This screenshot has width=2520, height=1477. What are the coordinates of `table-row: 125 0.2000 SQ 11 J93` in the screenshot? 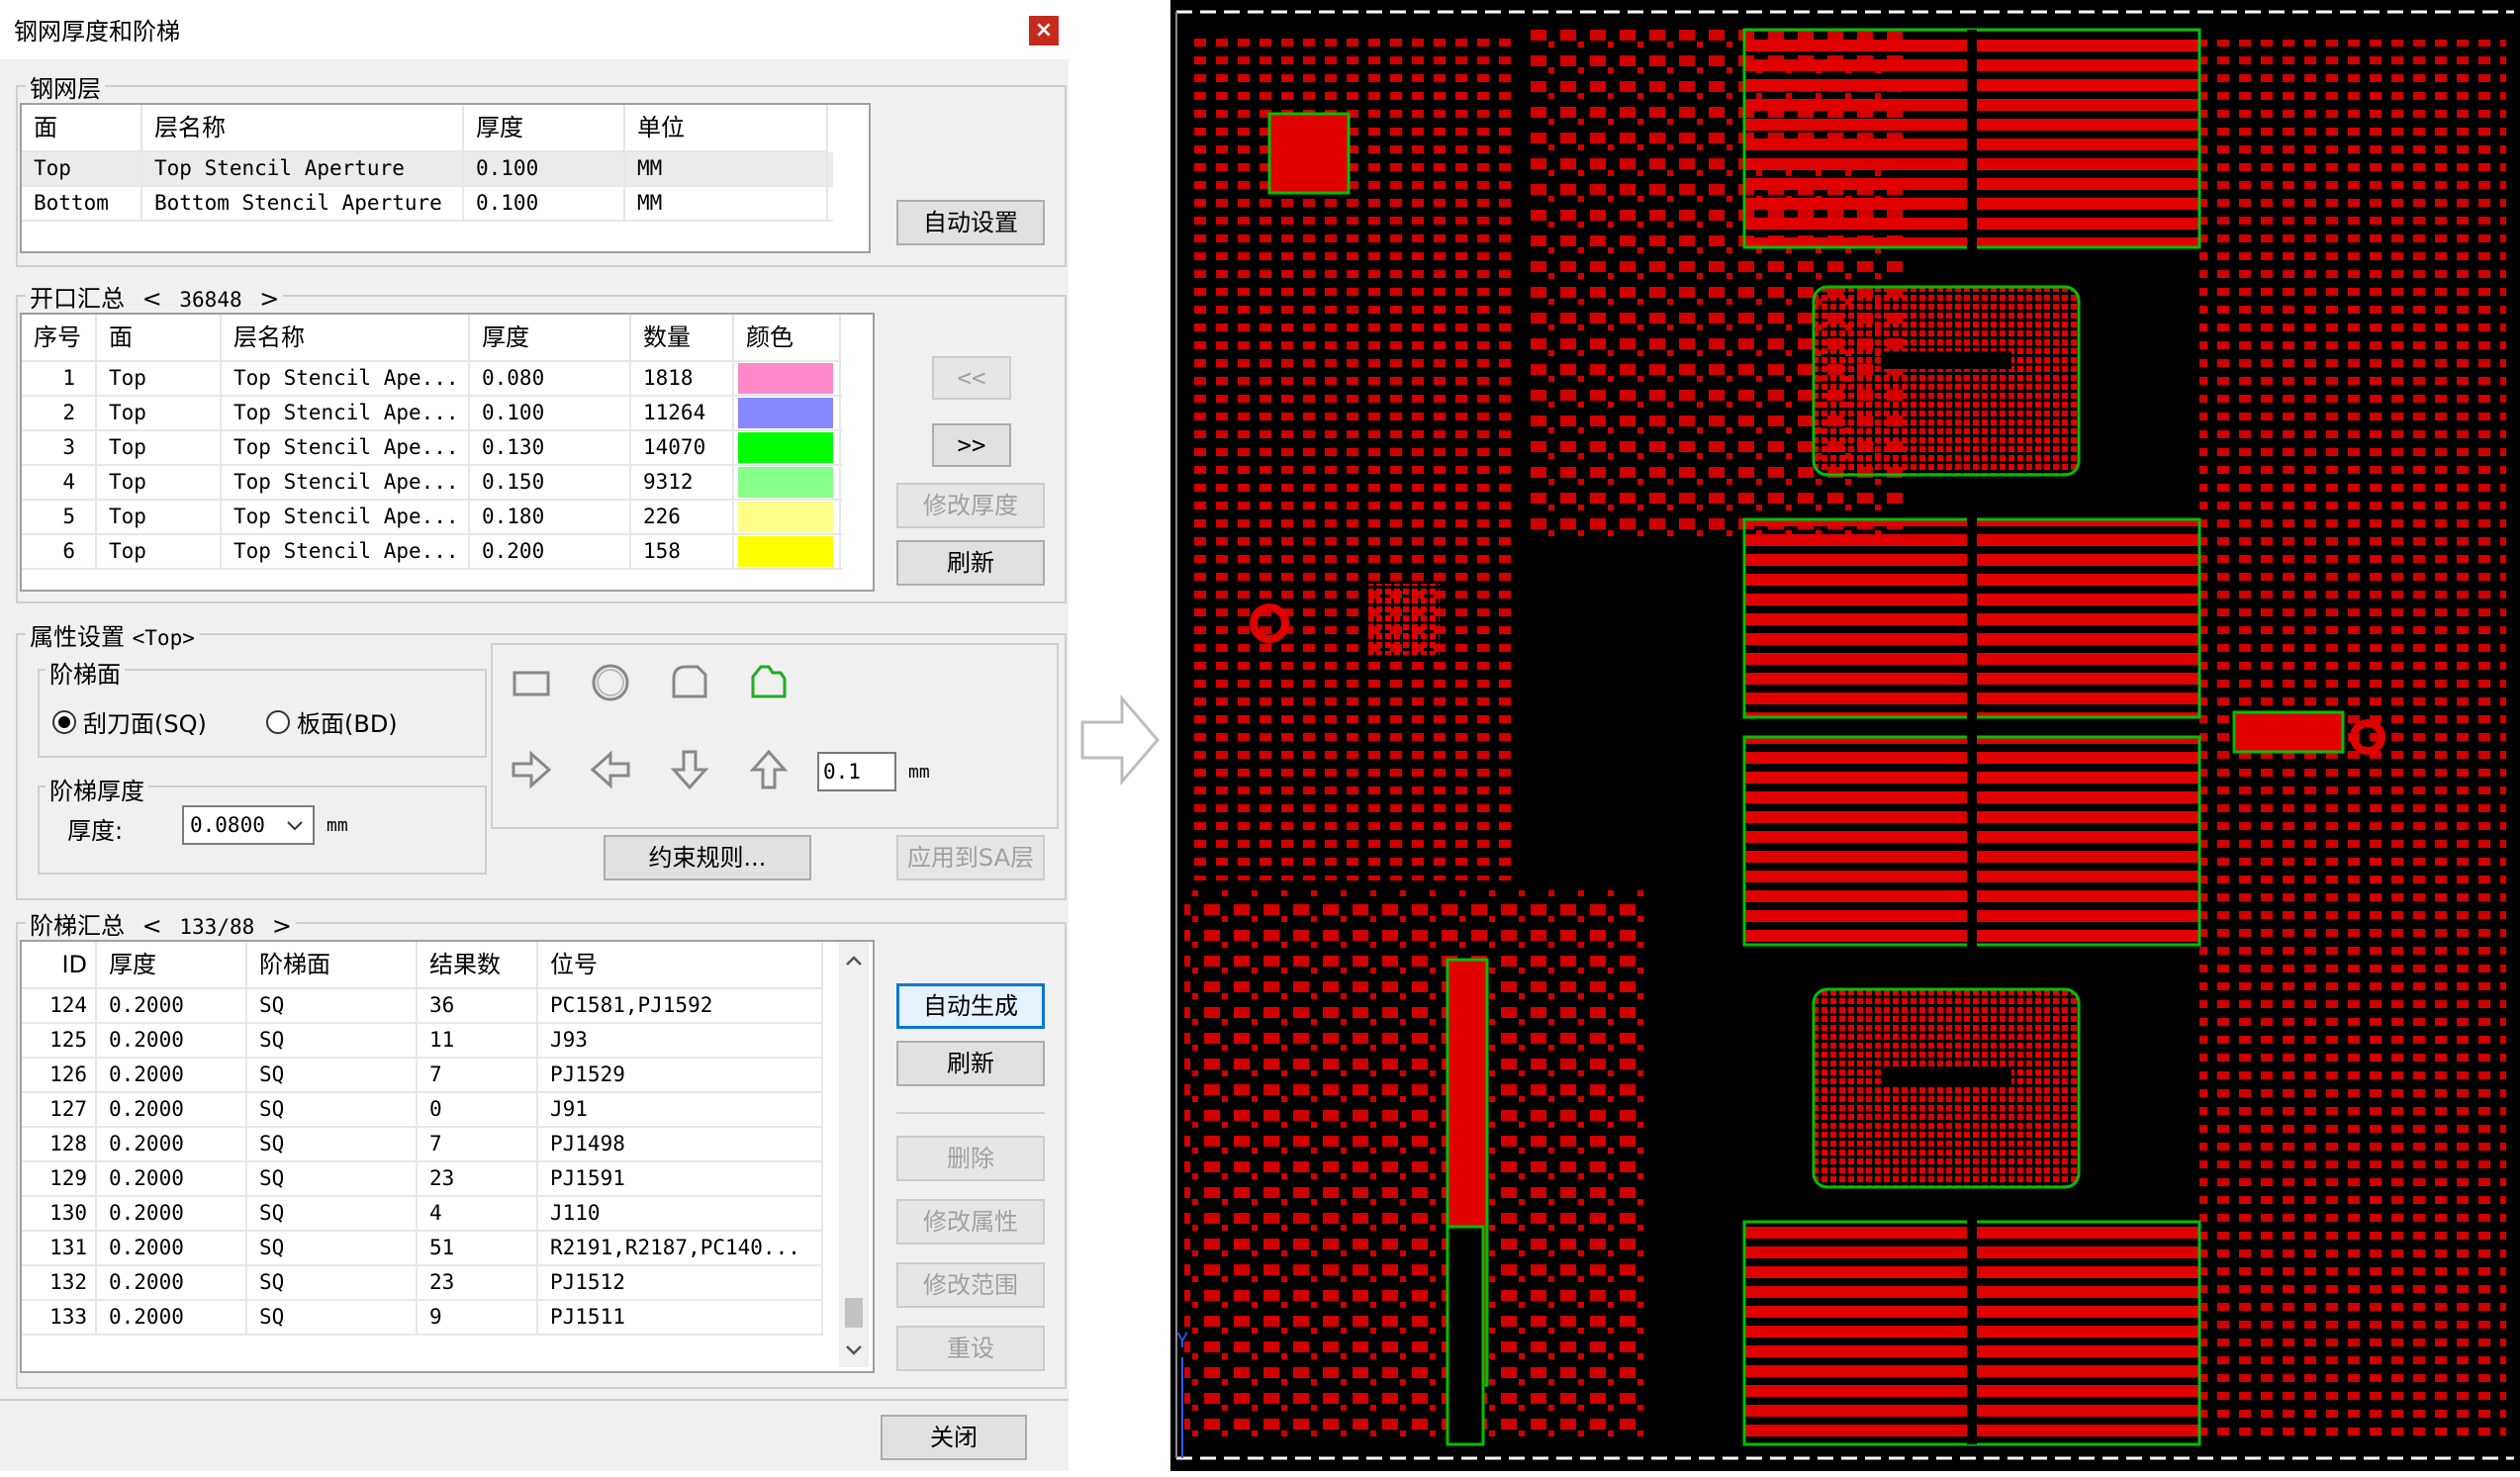 It's located at (422, 1041).